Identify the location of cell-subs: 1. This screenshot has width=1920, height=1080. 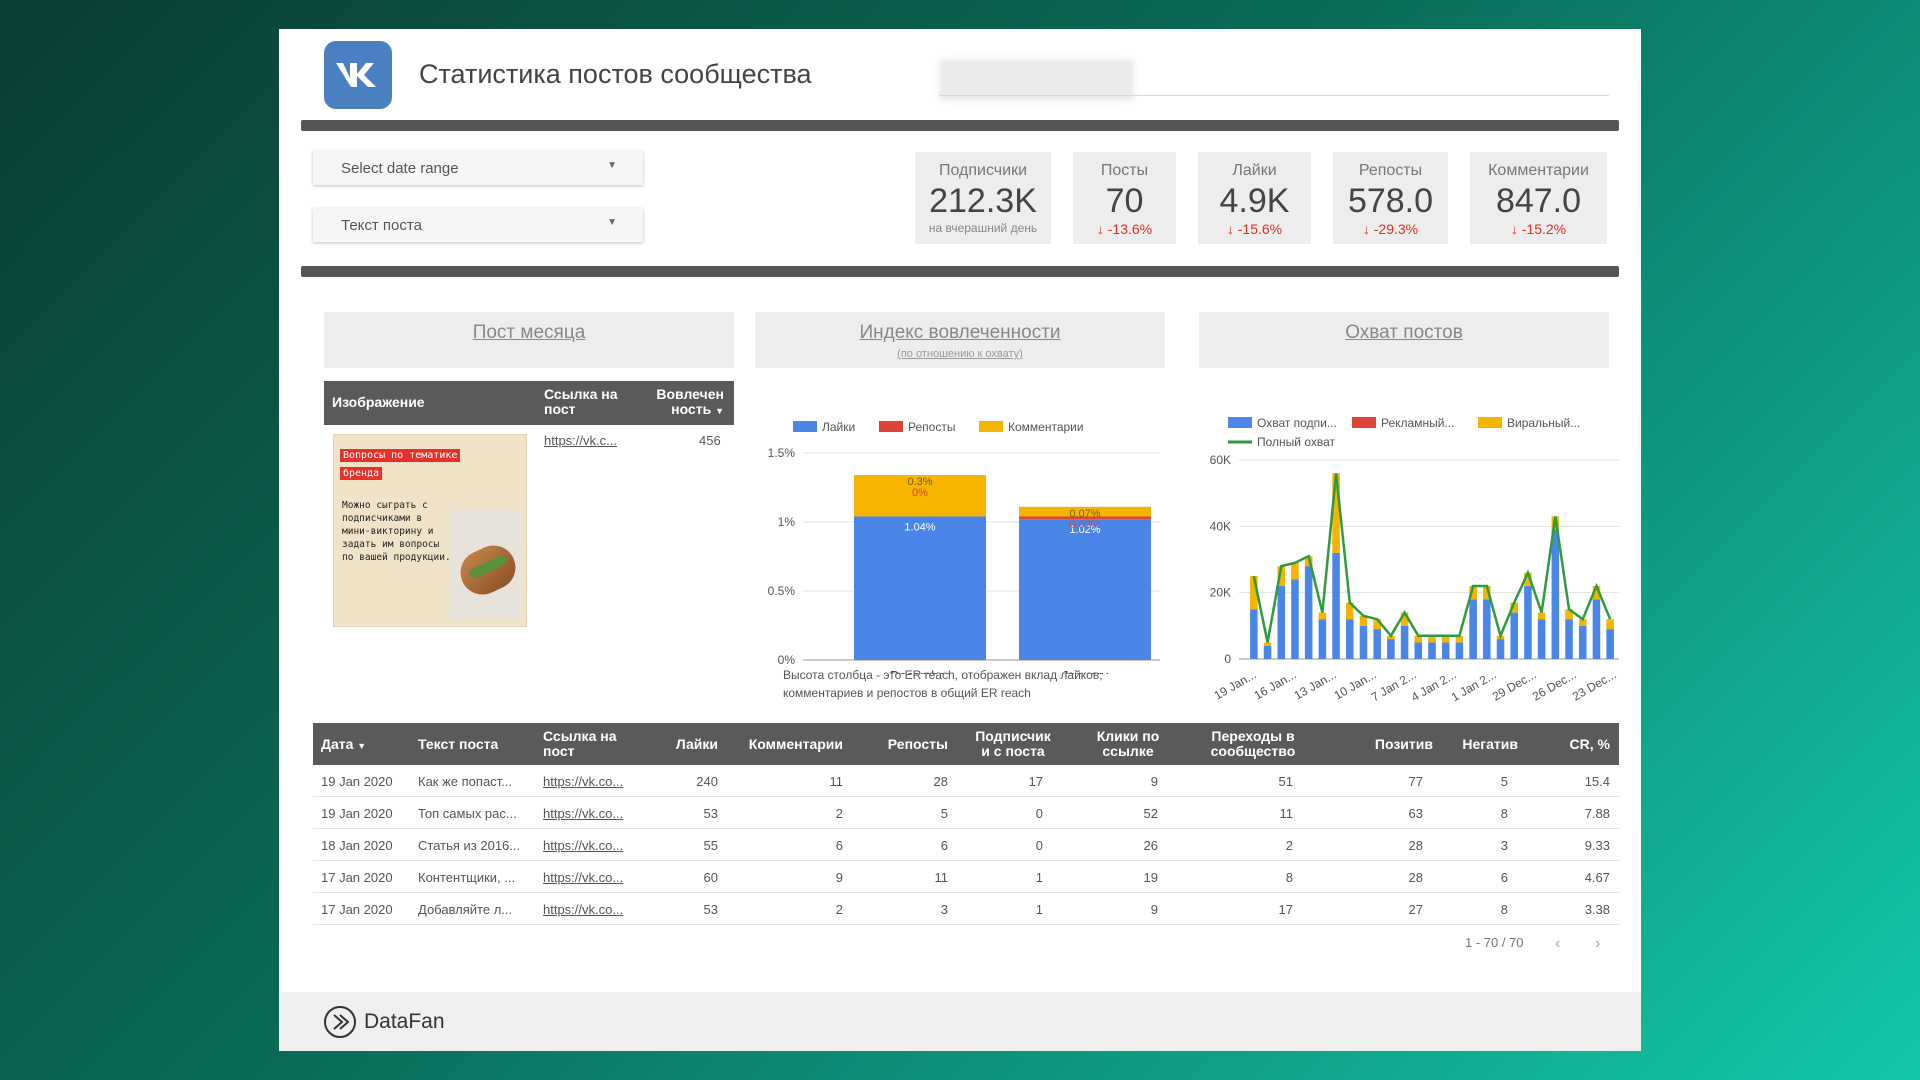
(1039, 909).